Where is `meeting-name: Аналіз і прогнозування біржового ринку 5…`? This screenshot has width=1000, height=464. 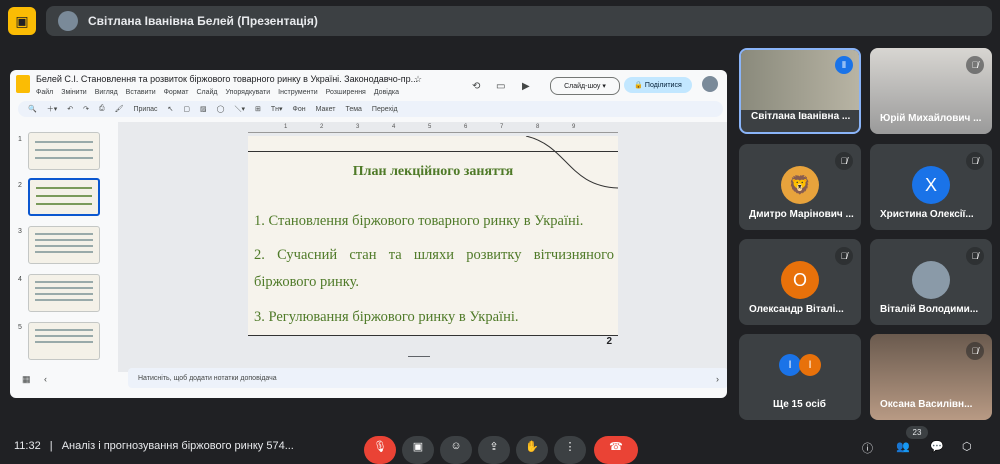
meeting-name: Аналіз і прогнозування біржового ринку 5… is located at coordinates (177, 446).